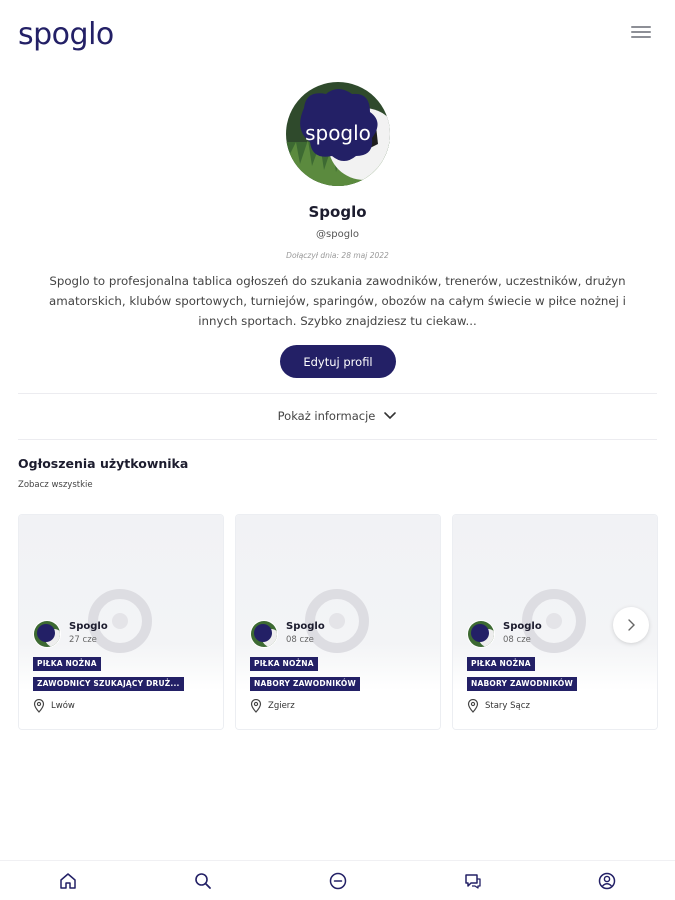 Image resolution: width=675 pixels, height=900 pixels. What do you see at coordinates (281, 706) in the screenshot?
I see `location-label: Zgierz` at bounding box center [281, 706].